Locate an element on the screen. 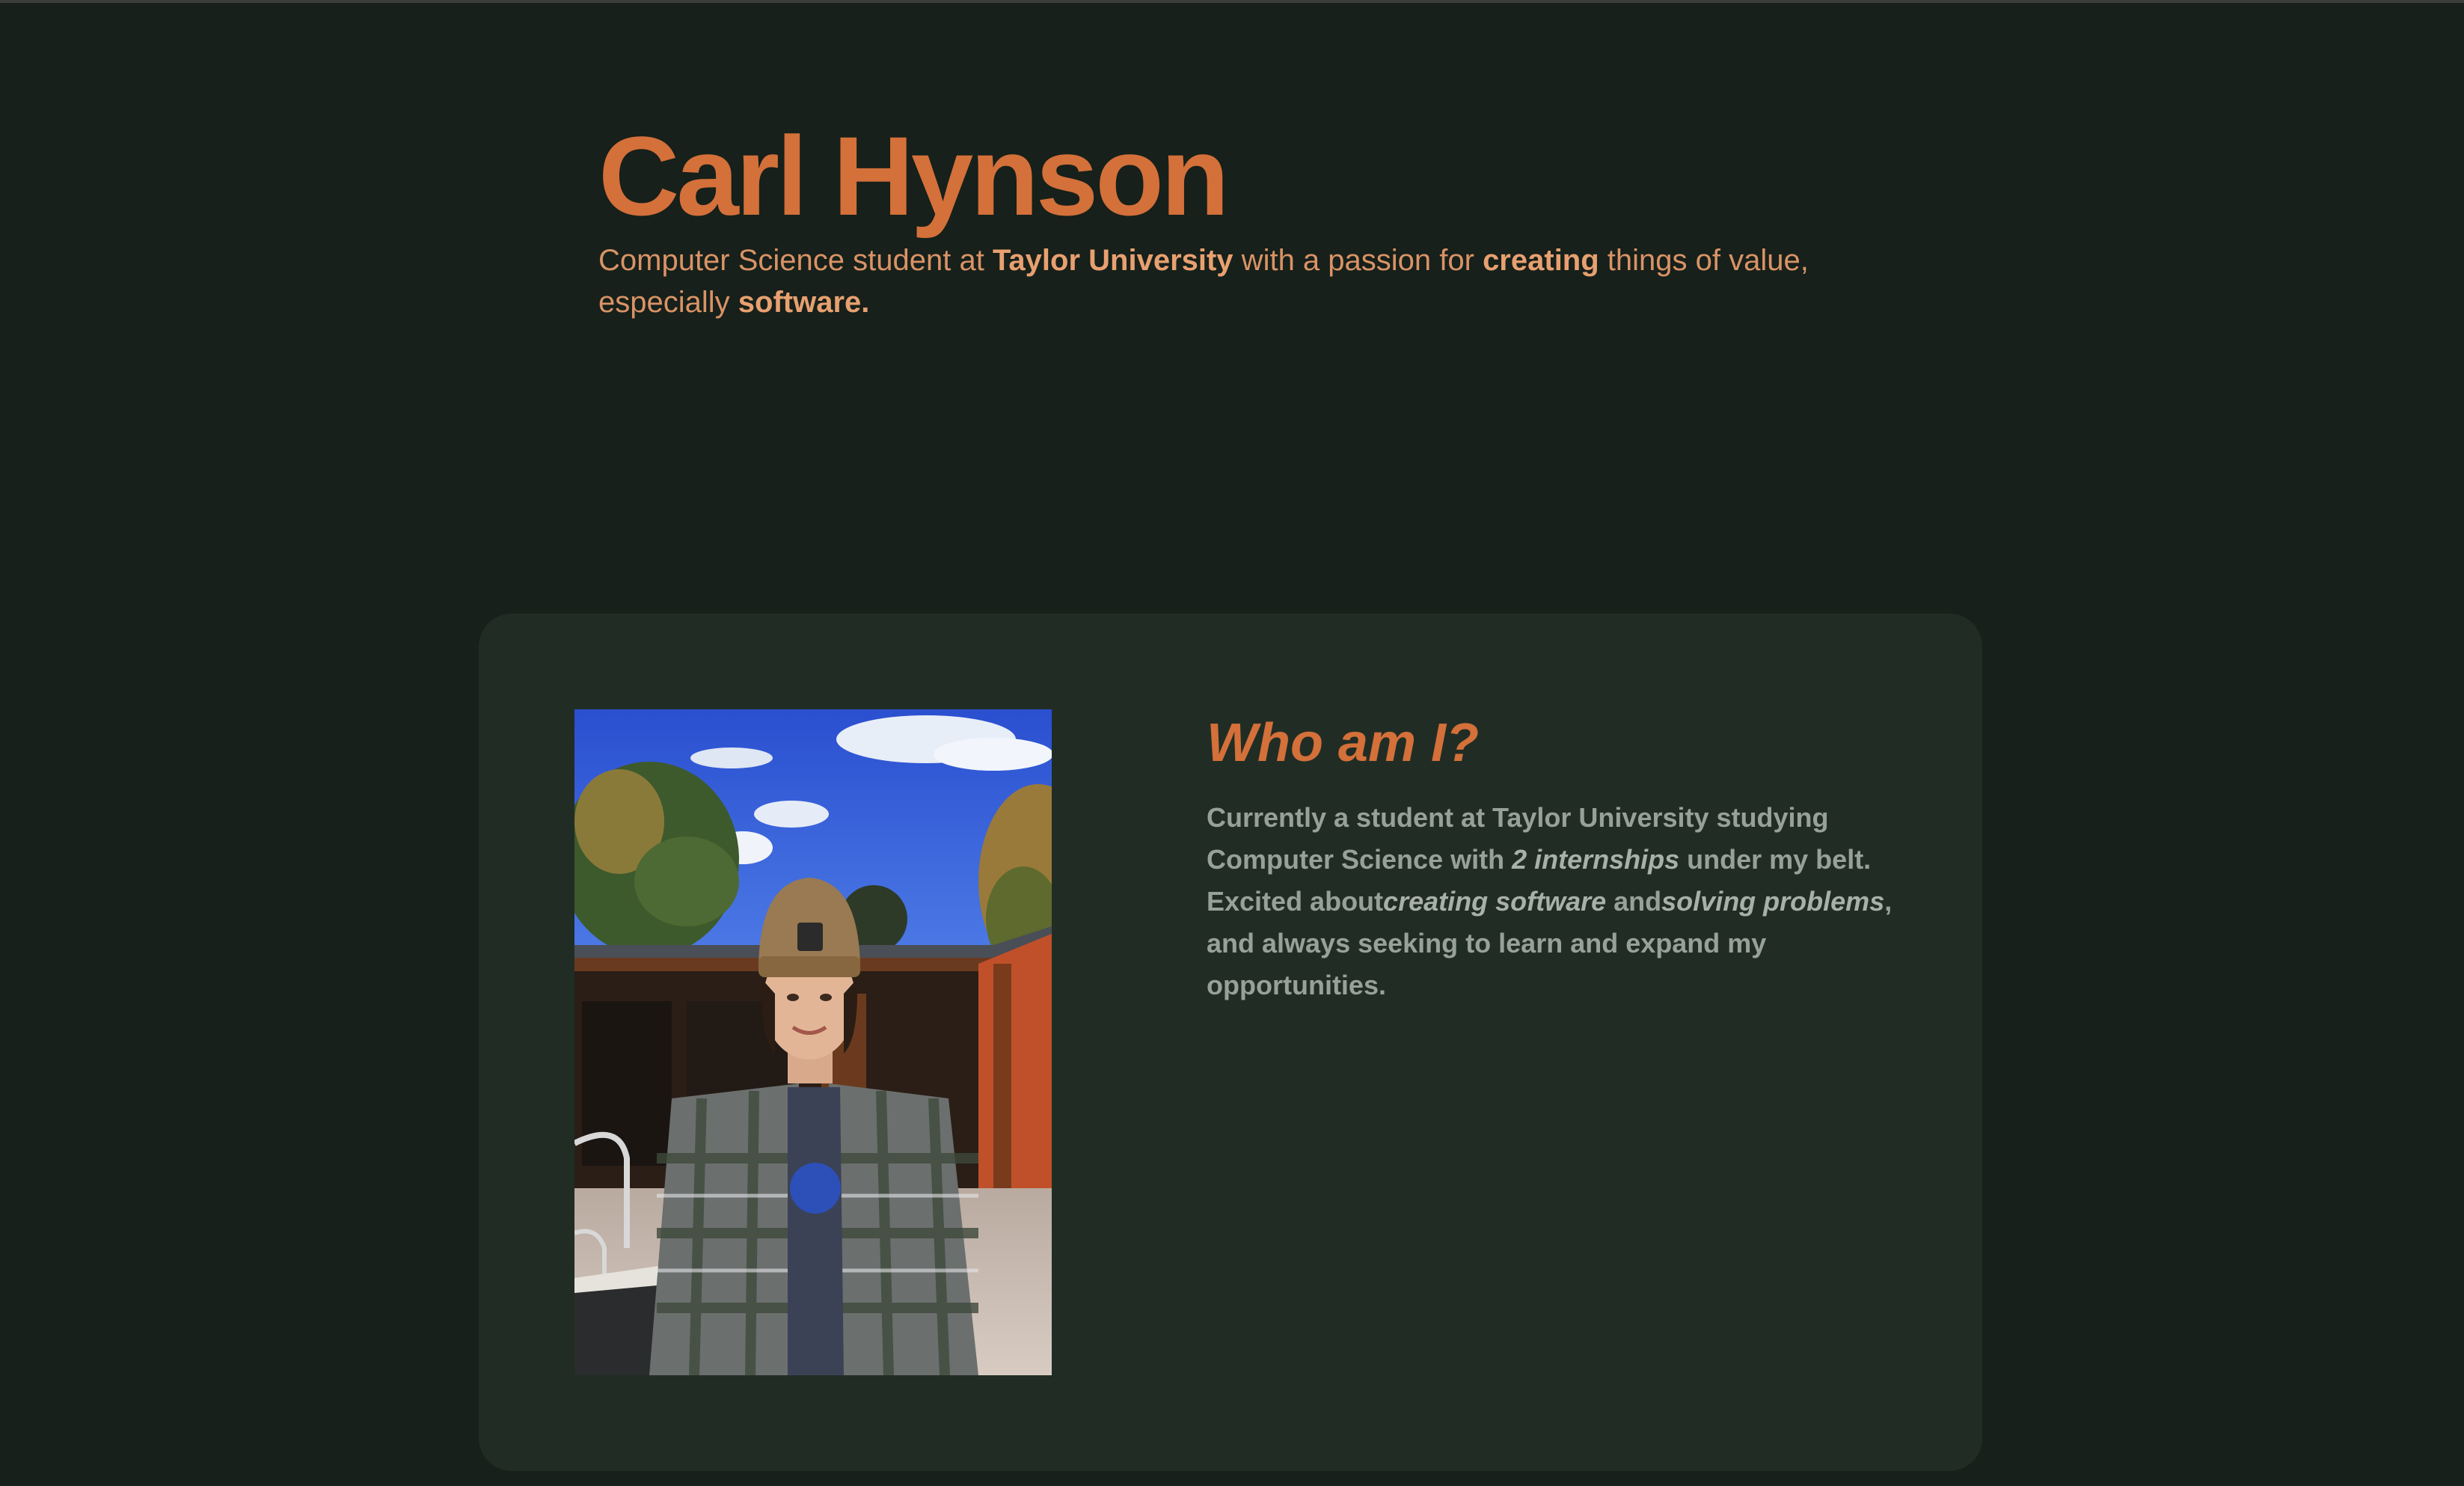 The height and width of the screenshot is (1486, 2464). subtitle-university: Taylor University is located at coordinates (1112, 260).